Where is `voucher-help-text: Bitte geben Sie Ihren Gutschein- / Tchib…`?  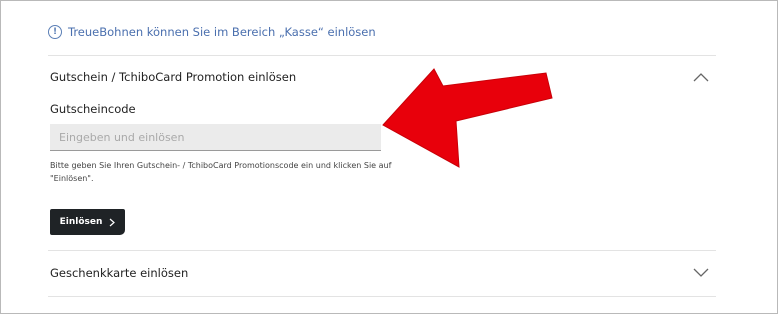 voucher-help-text: Bitte geben Sie Ihren Gutschein- / Tchib… is located at coordinates (221, 172).